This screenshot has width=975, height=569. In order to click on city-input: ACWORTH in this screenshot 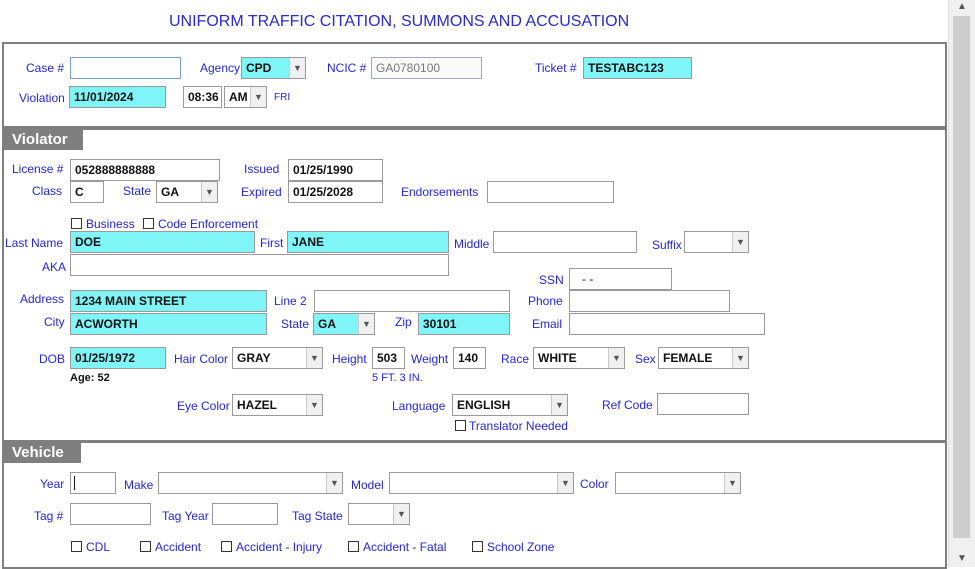, I will do `click(168, 324)`.